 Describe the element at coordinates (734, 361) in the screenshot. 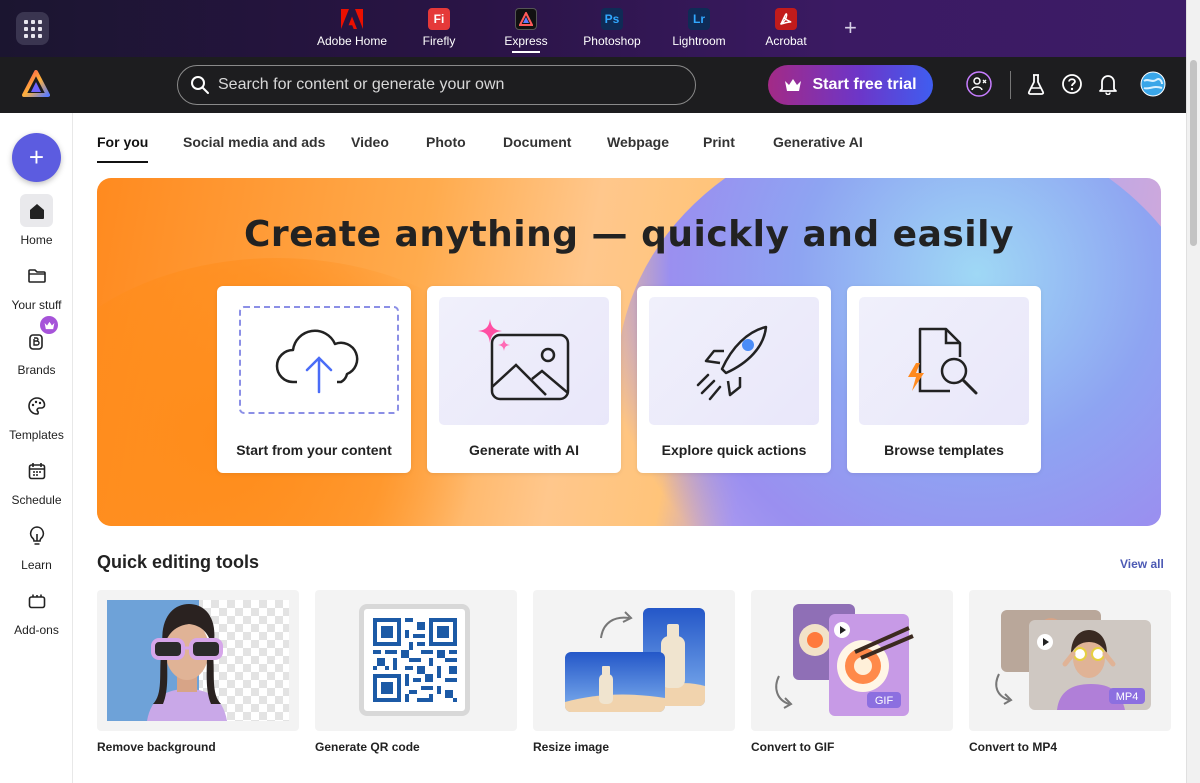

I see `rocket-icon` at that location.